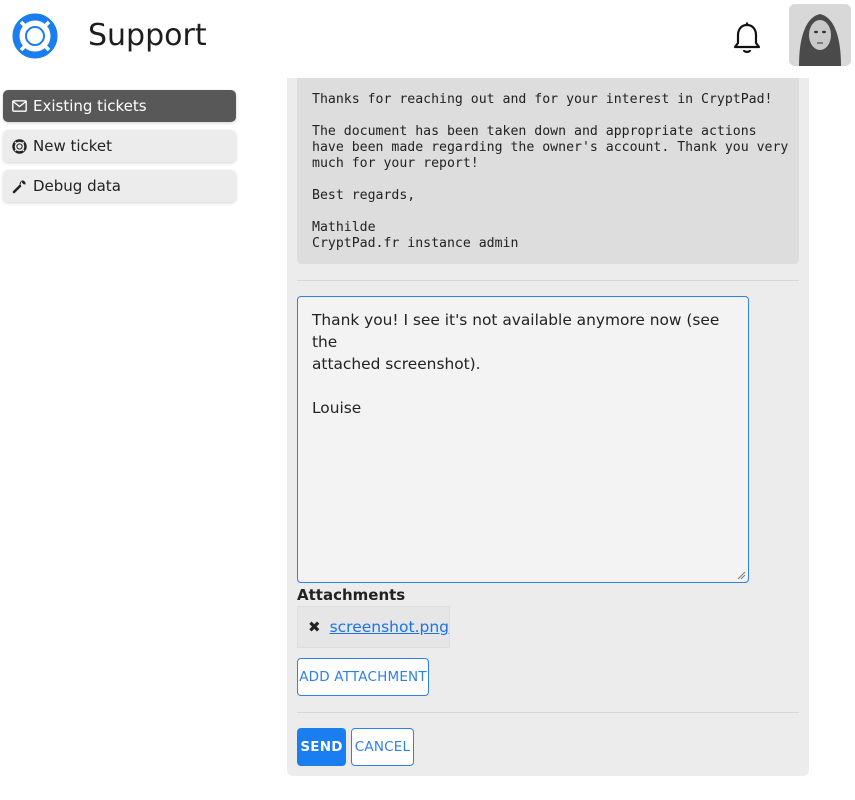 The height and width of the screenshot is (800, 855). Describe the element at coordinates (363, 677) in the screenshot. I see `add-attachment-button: ADD ATTACHMENT` at that location.